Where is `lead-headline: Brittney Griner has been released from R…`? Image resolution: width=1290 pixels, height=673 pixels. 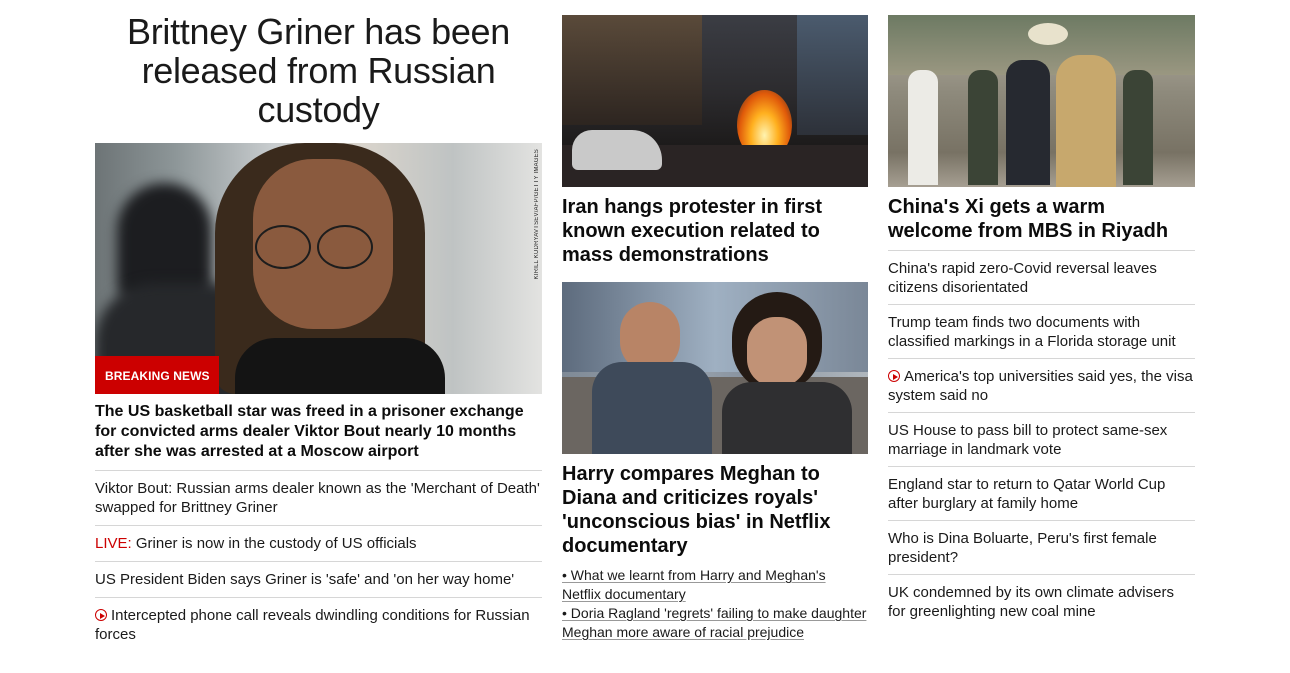 lead-headline: Brittney Griner has been released from R… is located at coordinates (318, 70).